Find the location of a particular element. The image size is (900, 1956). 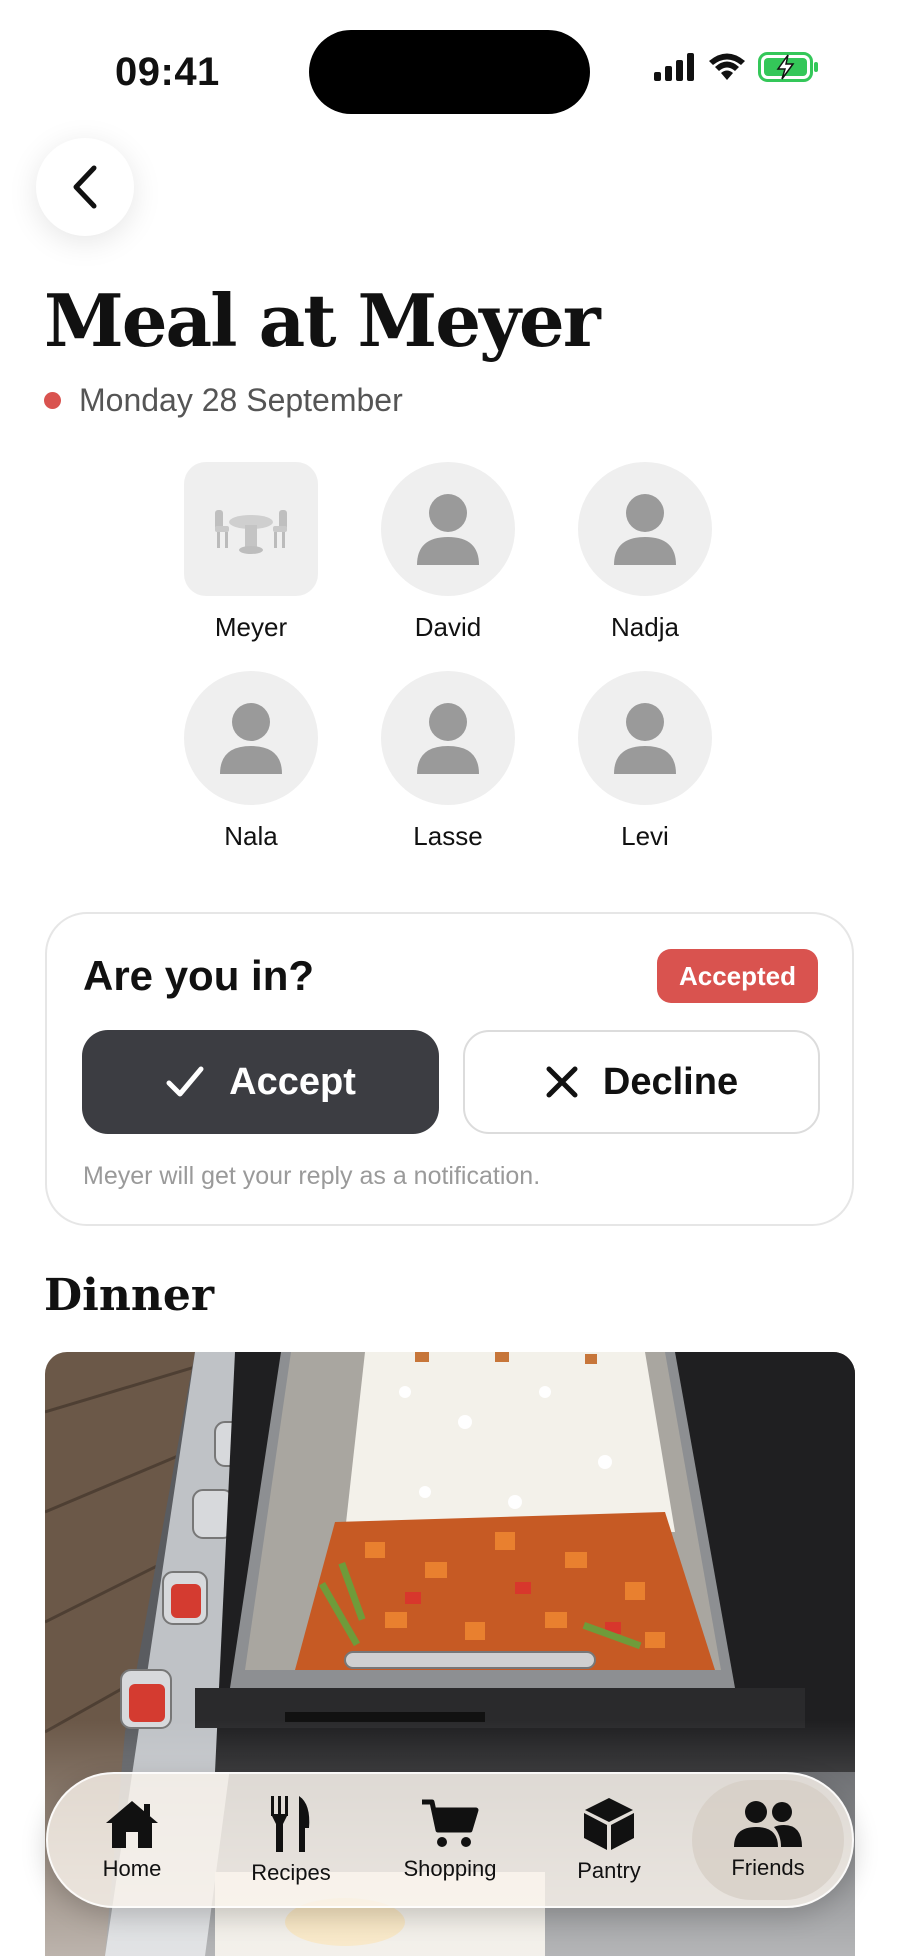

status-badge: Accepted is located at coordinates (737, 976).